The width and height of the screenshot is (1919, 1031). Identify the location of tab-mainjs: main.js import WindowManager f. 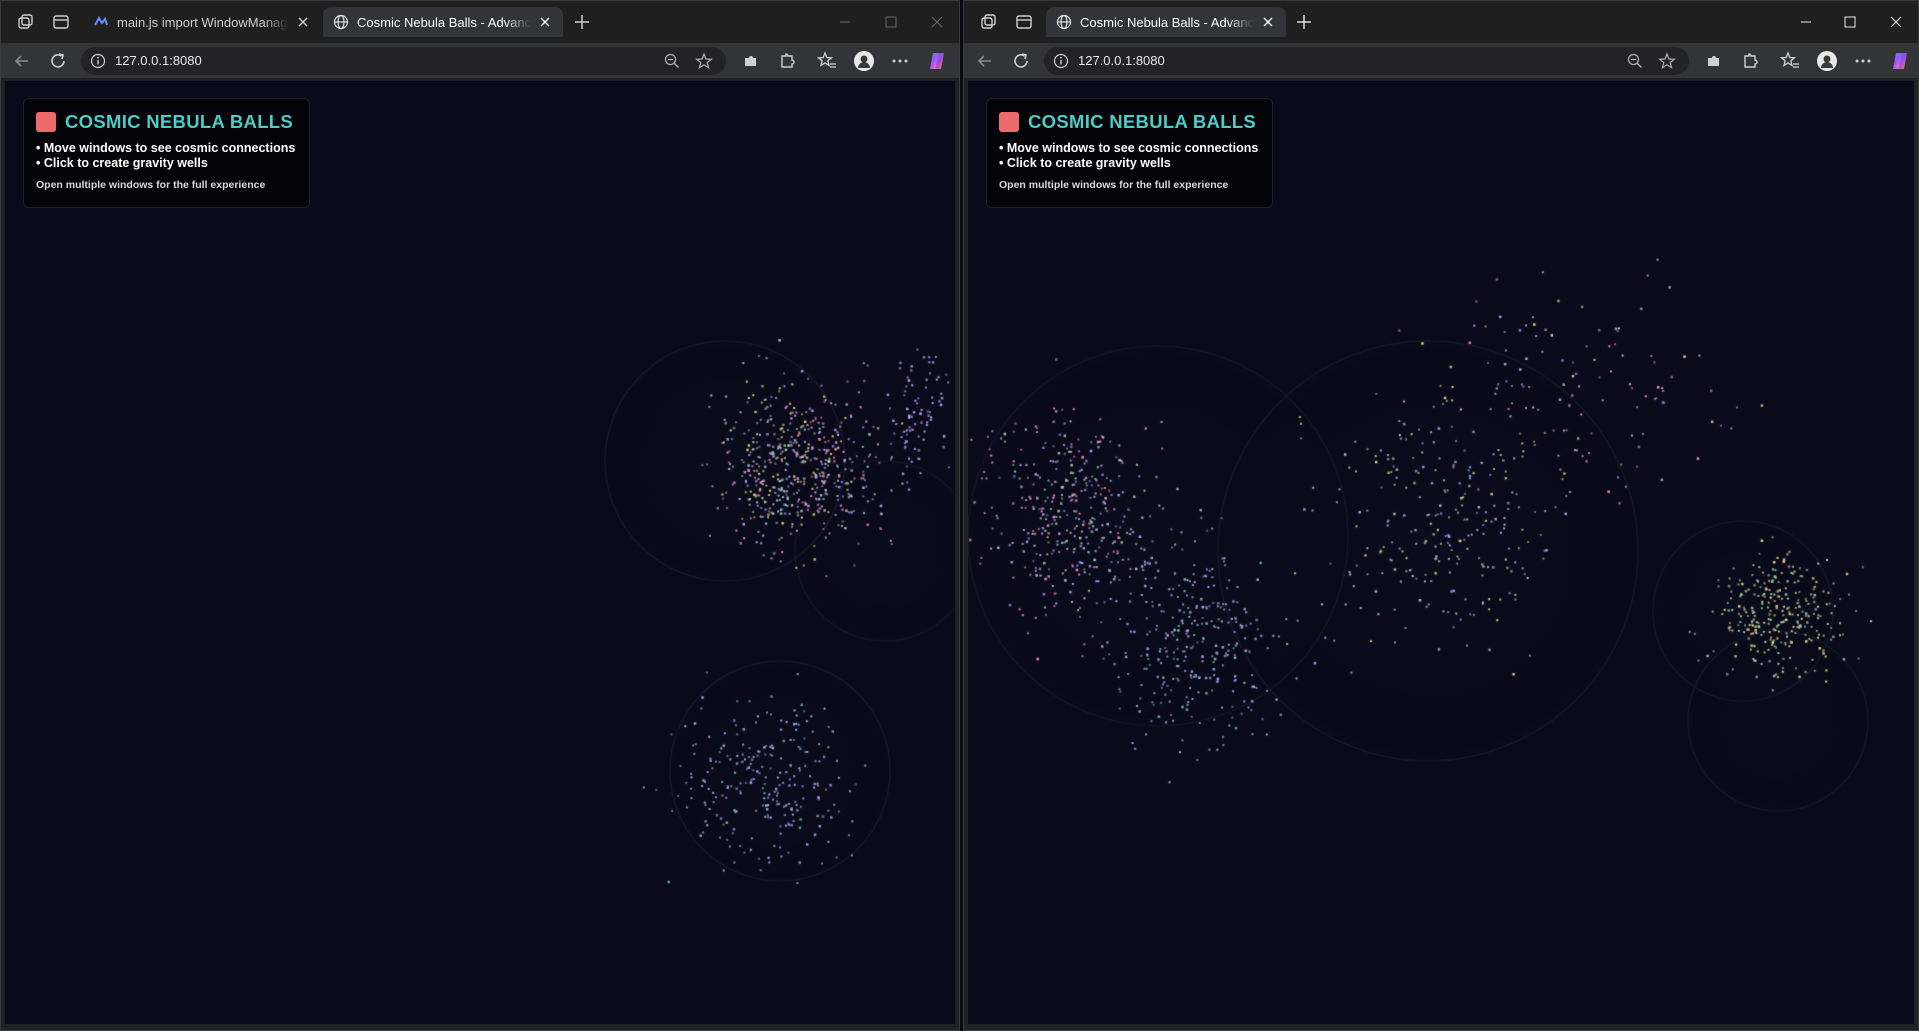
(202, 22).